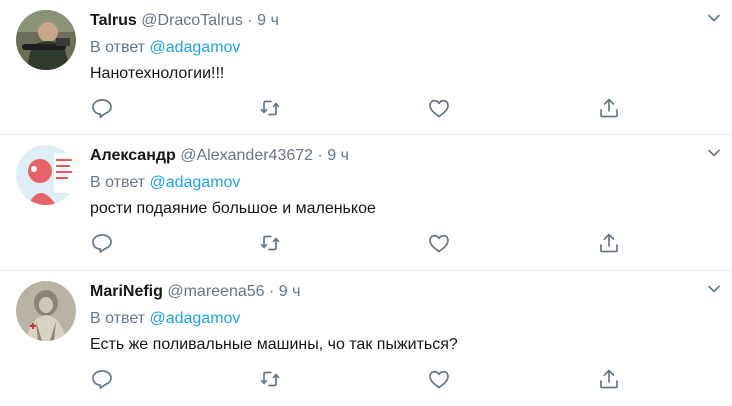 This screenshot has width=732, height=406. Describe the element at coordinates (157, 73) in the screenshot. I see `tweet-text: Нанотехнологии!!!` at that location.